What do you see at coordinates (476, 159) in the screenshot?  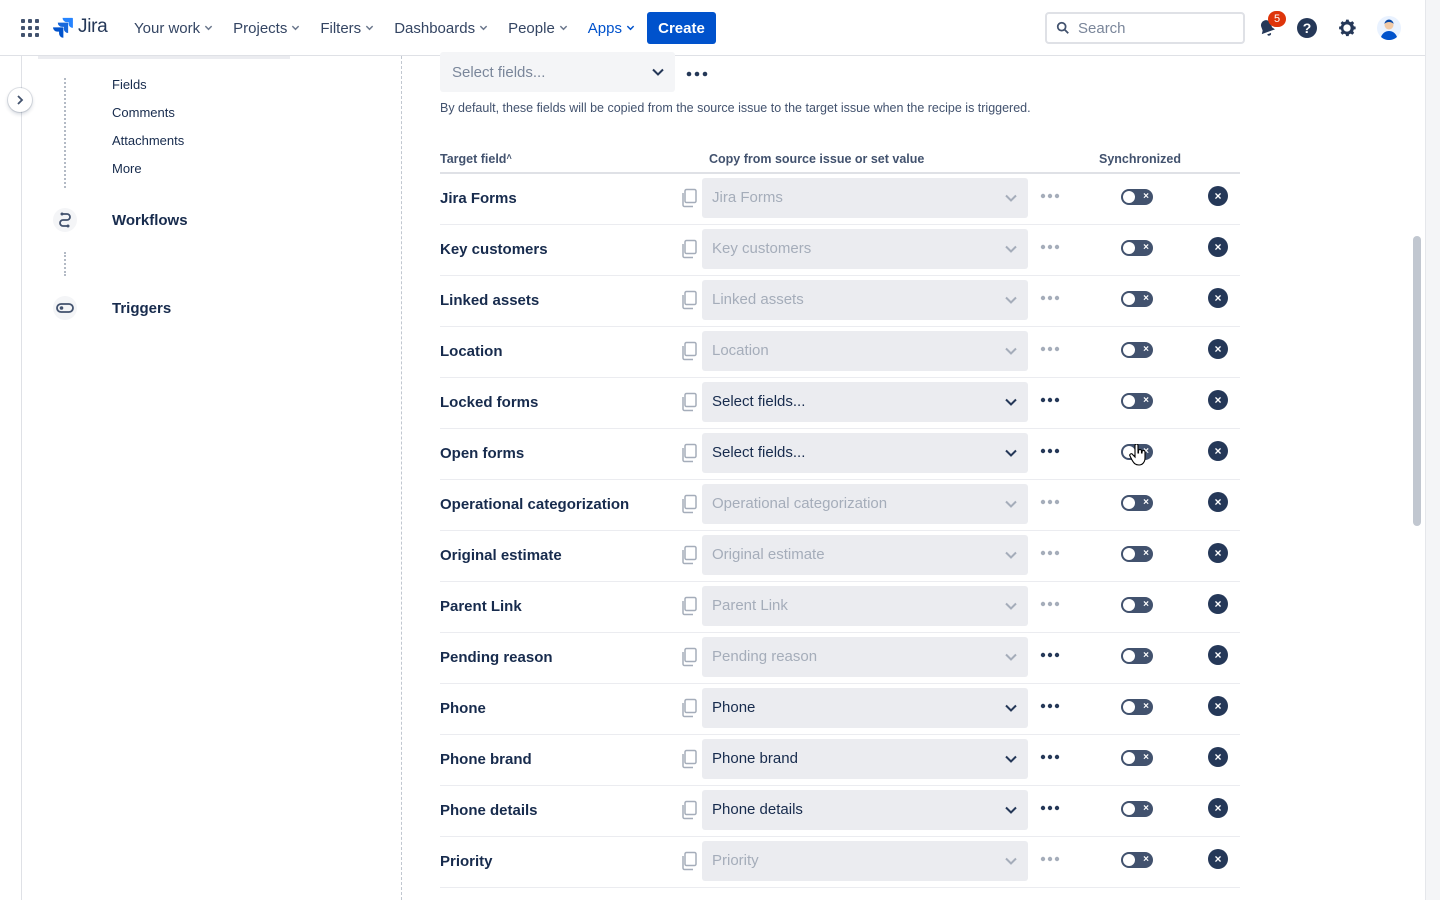 I see `column-header-target: Target field˄` at bounding box center [476, 159].